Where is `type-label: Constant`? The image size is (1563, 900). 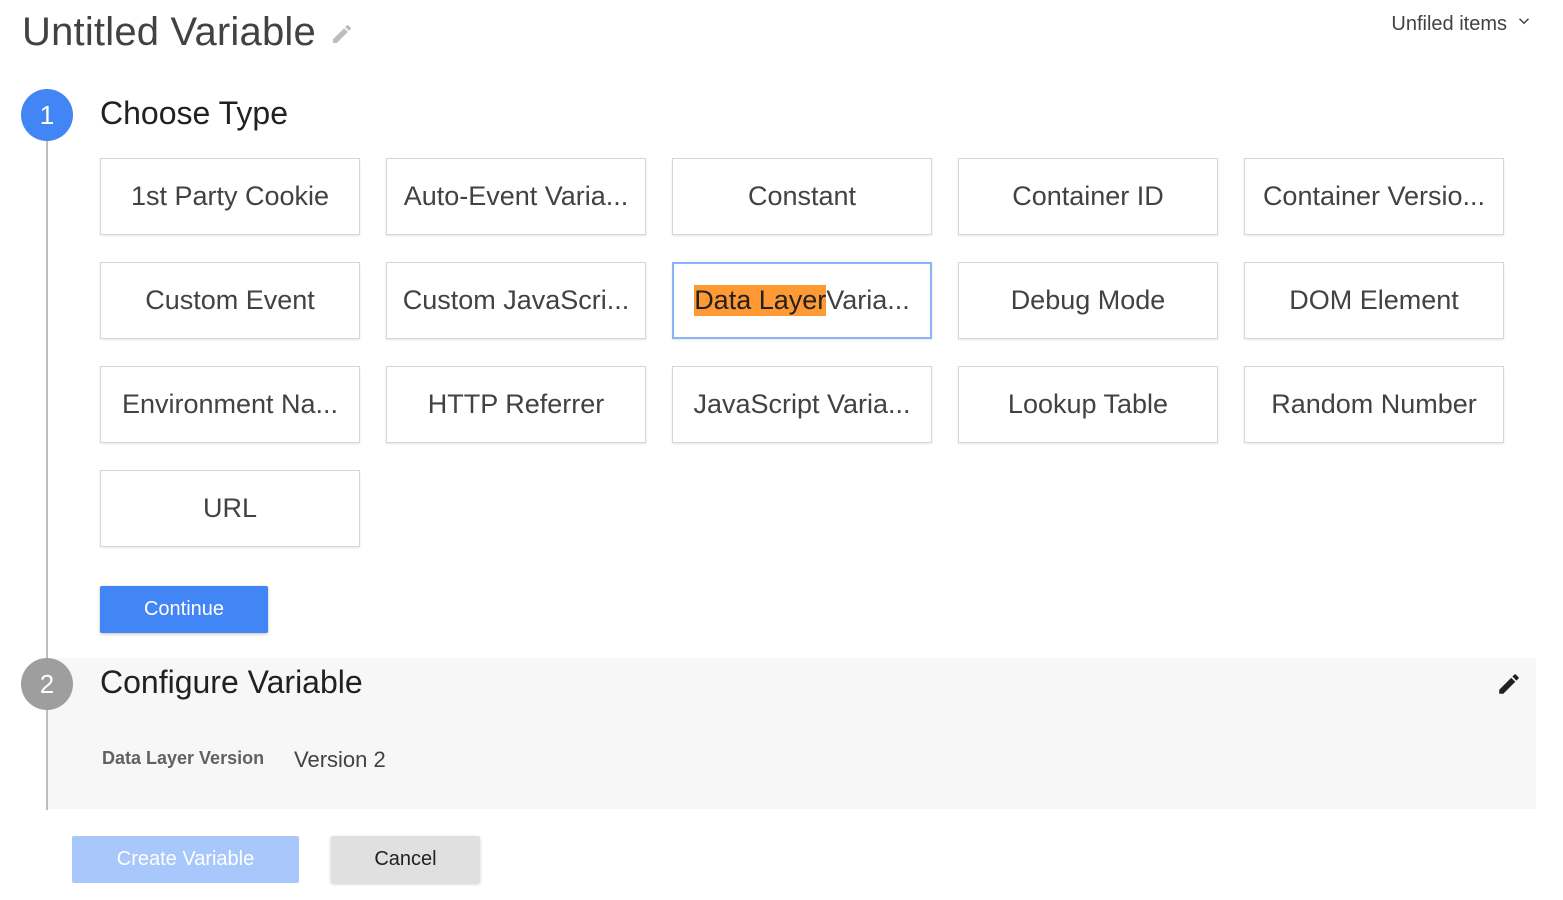
type-label: Constant is located at coordinates (802, 196).